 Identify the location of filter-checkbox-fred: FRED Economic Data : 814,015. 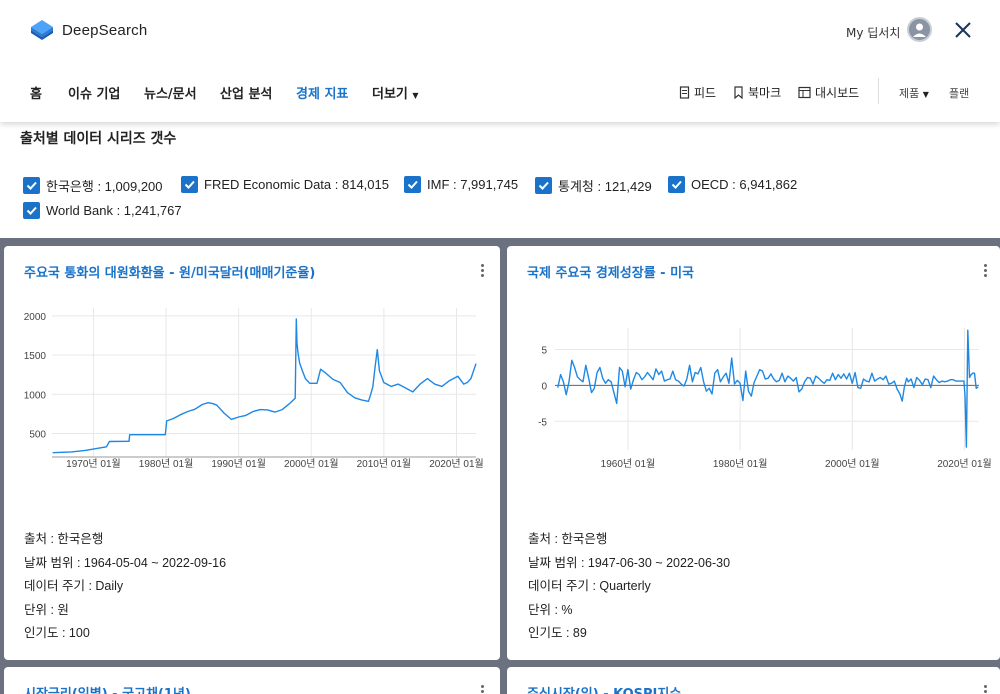
(285, 184).